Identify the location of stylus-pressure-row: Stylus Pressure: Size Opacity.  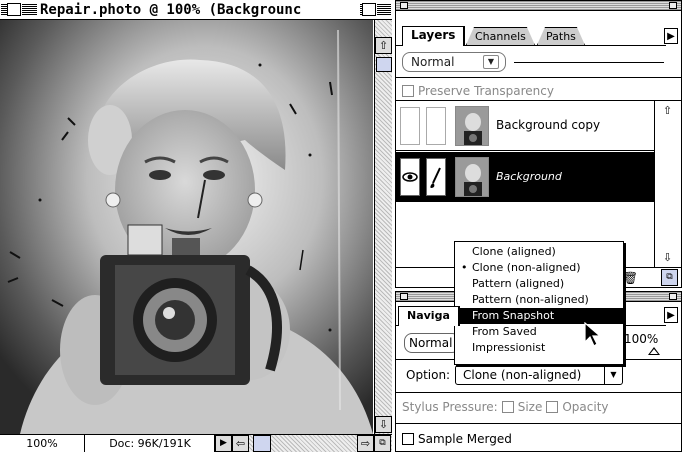
(505, 407).